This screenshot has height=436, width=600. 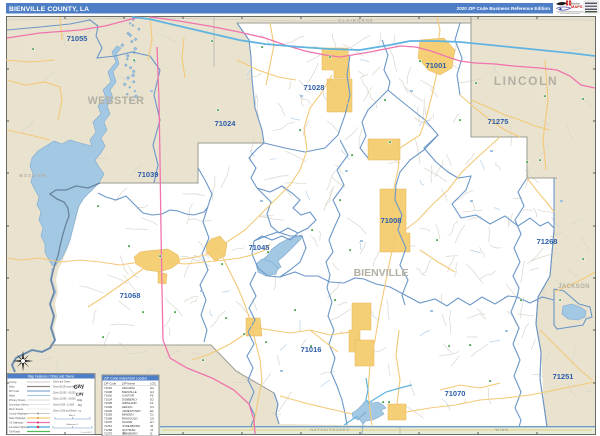 What do you see at coordinates (65, 411) in the screenshot?
I see `svg-text: Cities 1,000 and Below` at bounding box center [65, 411].